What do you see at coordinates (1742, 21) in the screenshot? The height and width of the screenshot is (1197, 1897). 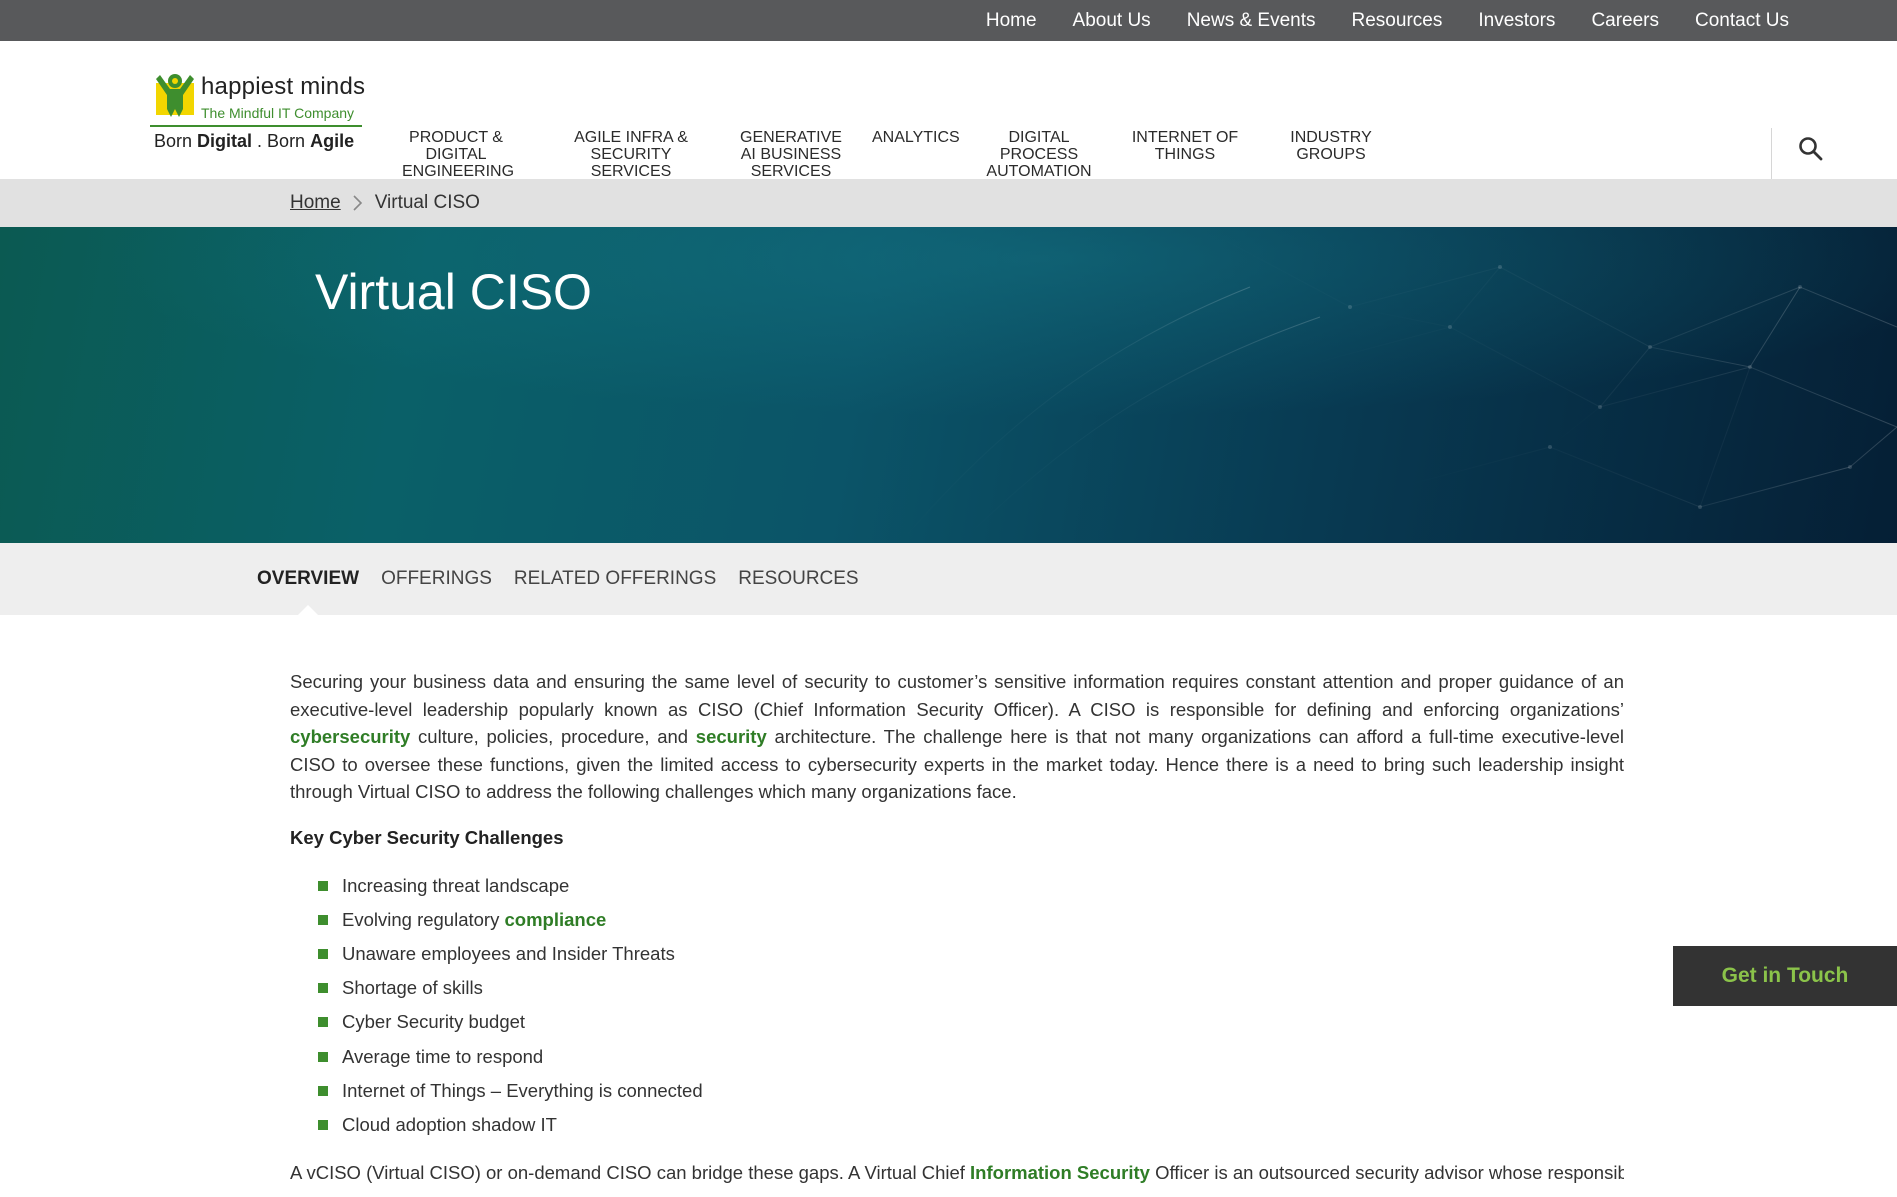 I see `utility-link-contact-us: Contact Us` at bounding box center [1742, 21].